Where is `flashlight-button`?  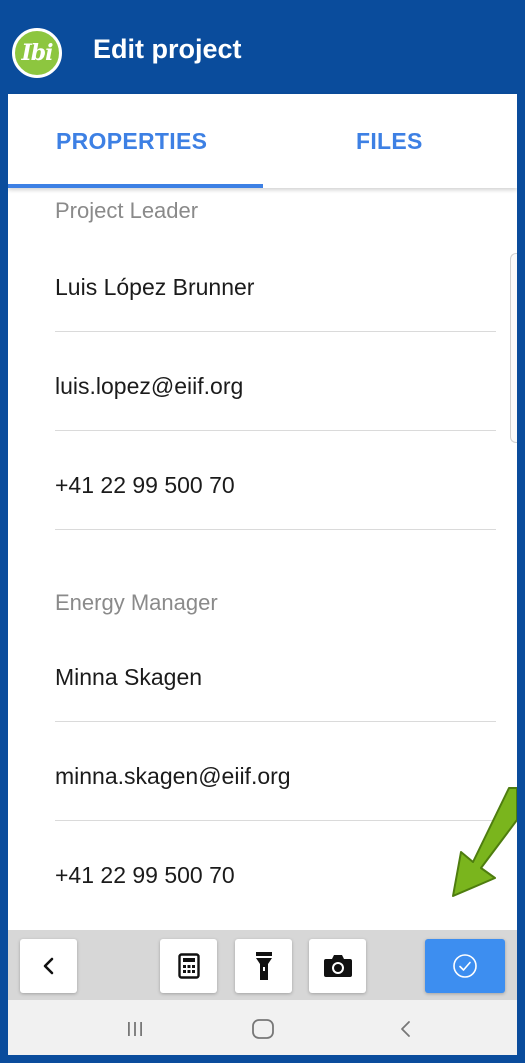
flashlight-button is located at coordinates (263, 966).